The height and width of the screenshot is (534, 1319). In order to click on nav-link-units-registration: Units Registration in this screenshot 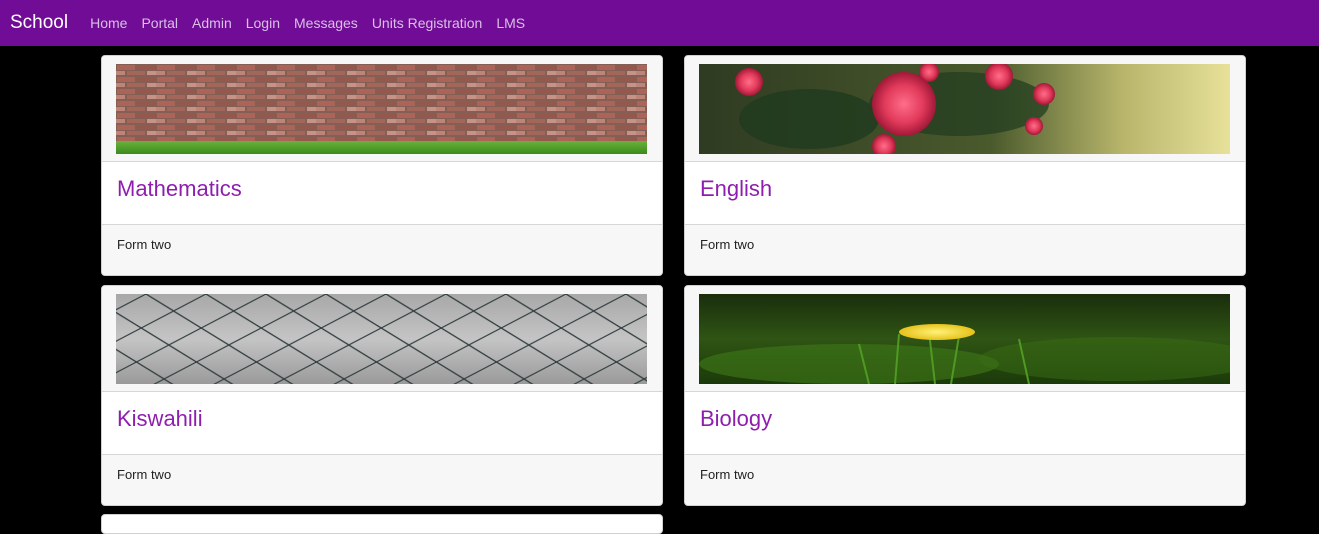, I will do `click(427, 23)`.